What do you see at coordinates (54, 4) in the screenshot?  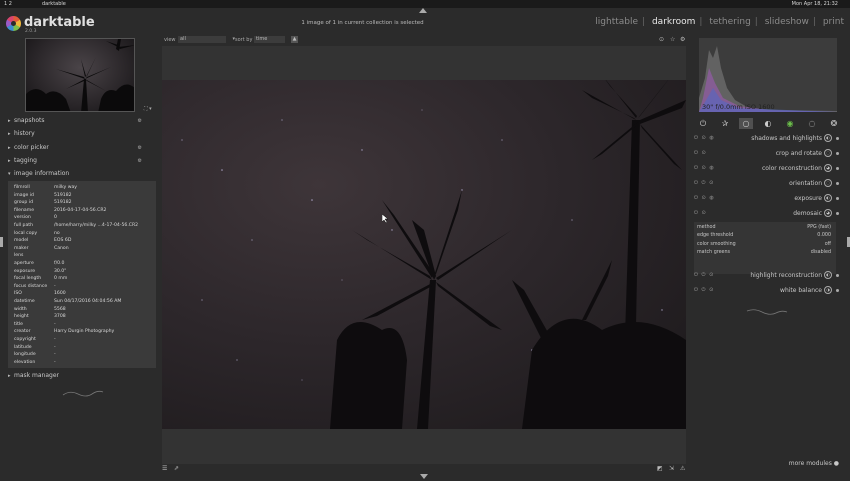 I see `taskbar-app-name: darktable` at bounding box center [54, 4].